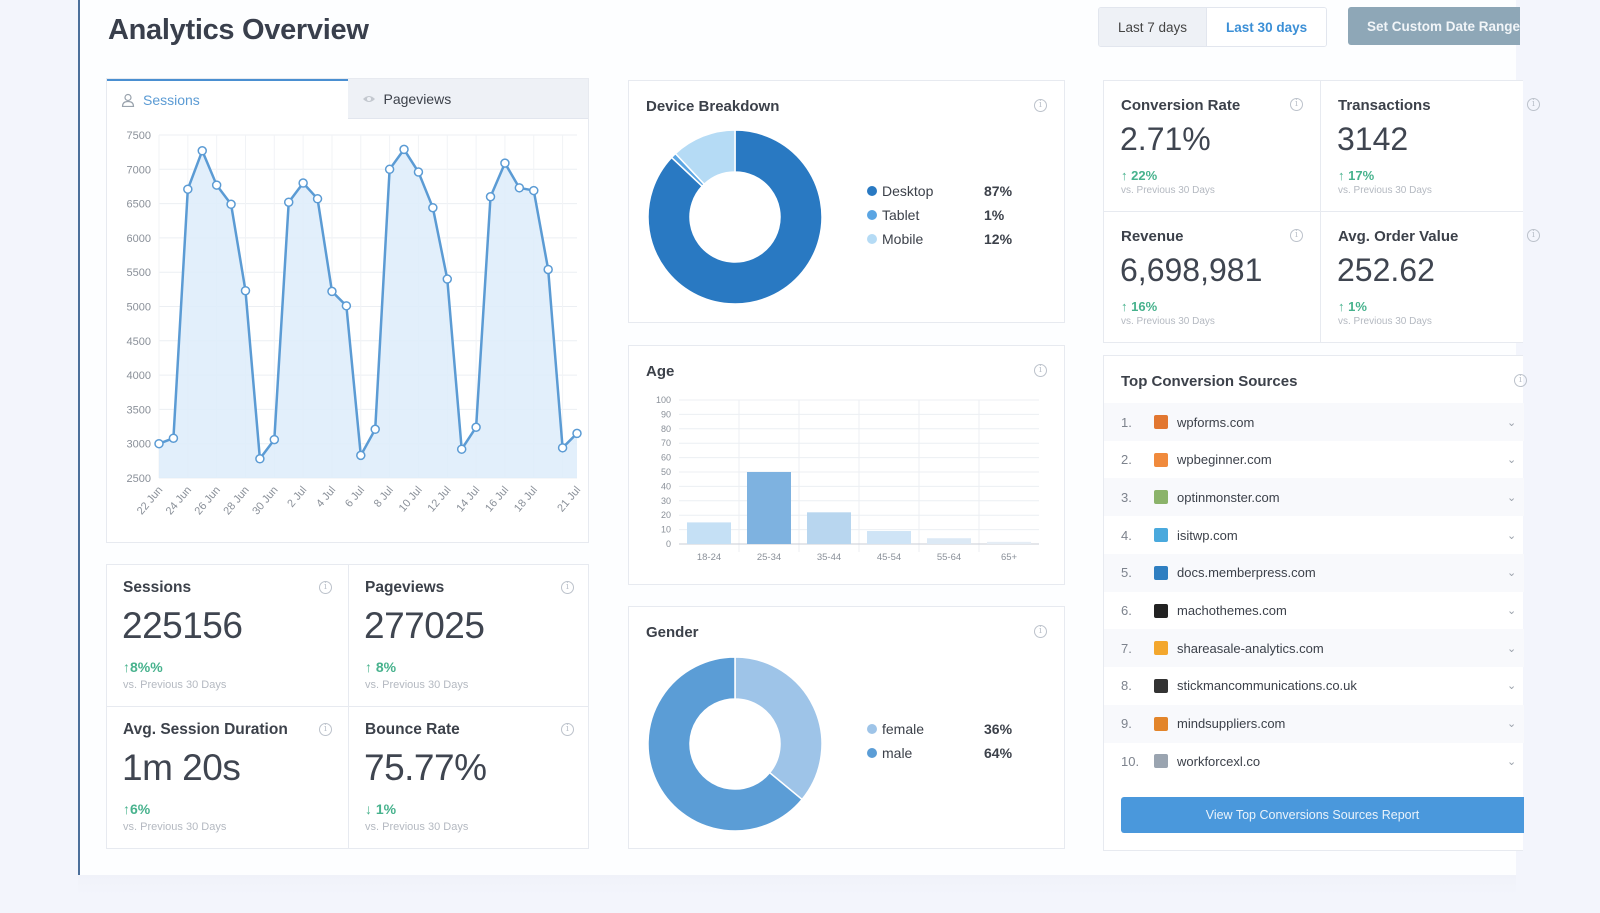  Describe the element at coordinates (889, 557) in the screenshot. I see `x-tick-label: 45-54` at that location.